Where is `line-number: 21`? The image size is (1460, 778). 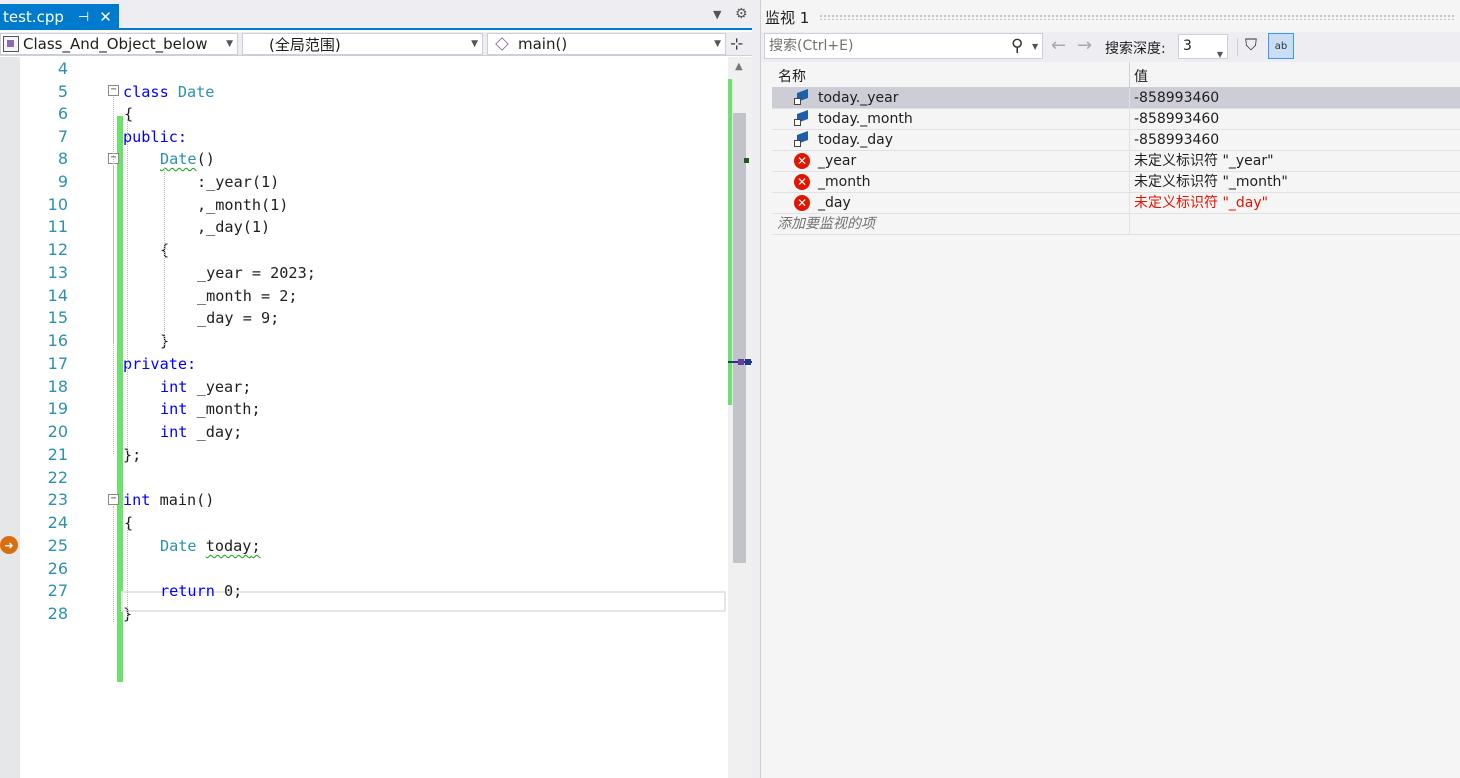 line-number: 21 is located at coordinates (57, 454).